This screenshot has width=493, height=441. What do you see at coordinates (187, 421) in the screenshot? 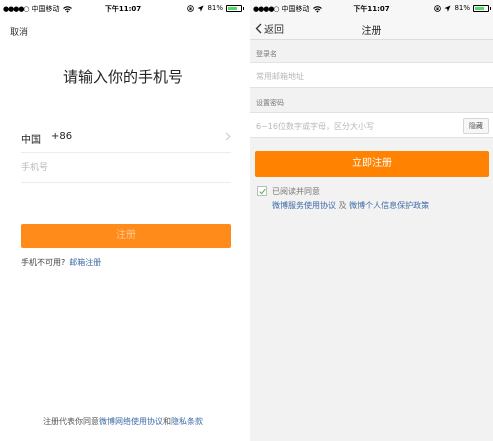
I see `privacy-terms-link: 隐私条款` at bounding box center [187, 421].